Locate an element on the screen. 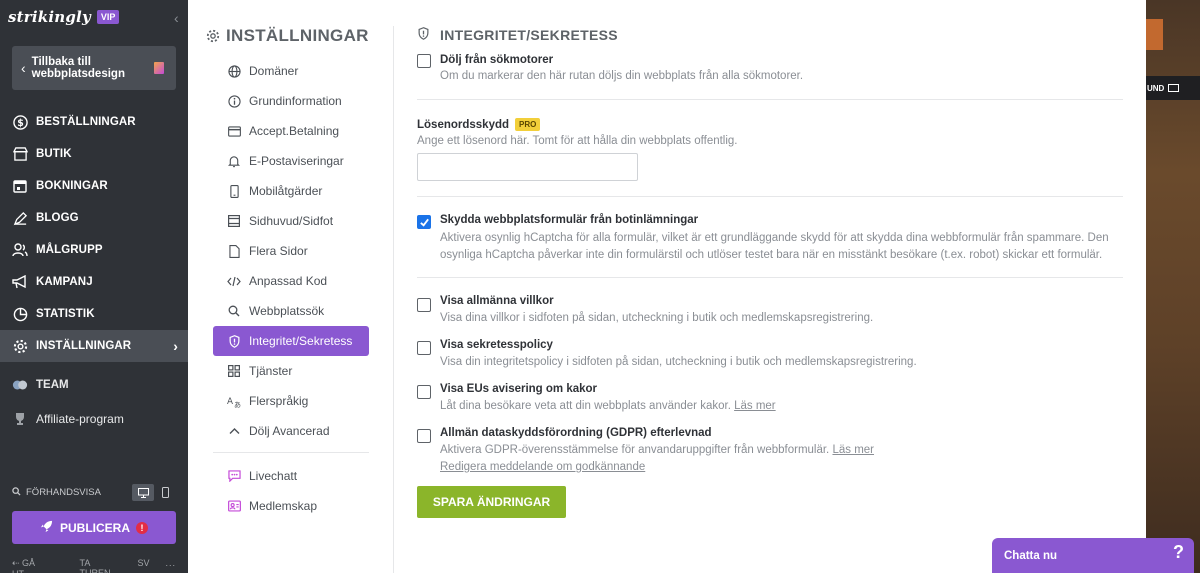 This screenshot has height=573, width=1200. gdpr-read-more-link: Läs mer is located at coordinates (853, 450).